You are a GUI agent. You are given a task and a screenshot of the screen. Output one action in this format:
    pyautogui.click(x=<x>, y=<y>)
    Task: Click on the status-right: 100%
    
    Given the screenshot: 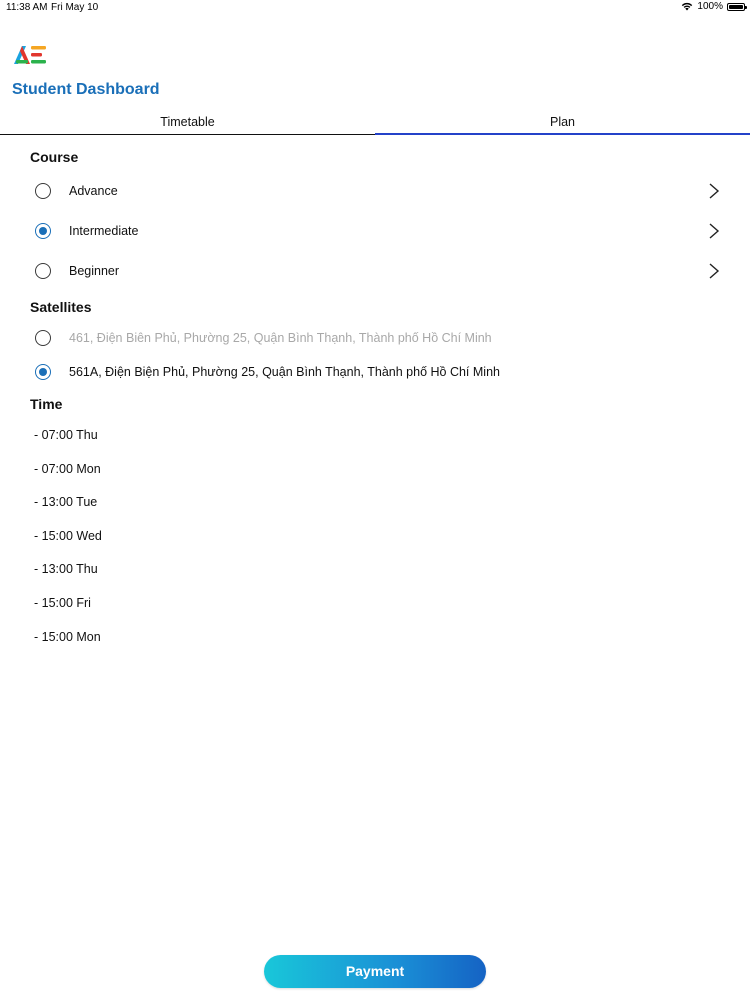 What is the action you would take?
    pyautogui.click(x=714, y=6)
    